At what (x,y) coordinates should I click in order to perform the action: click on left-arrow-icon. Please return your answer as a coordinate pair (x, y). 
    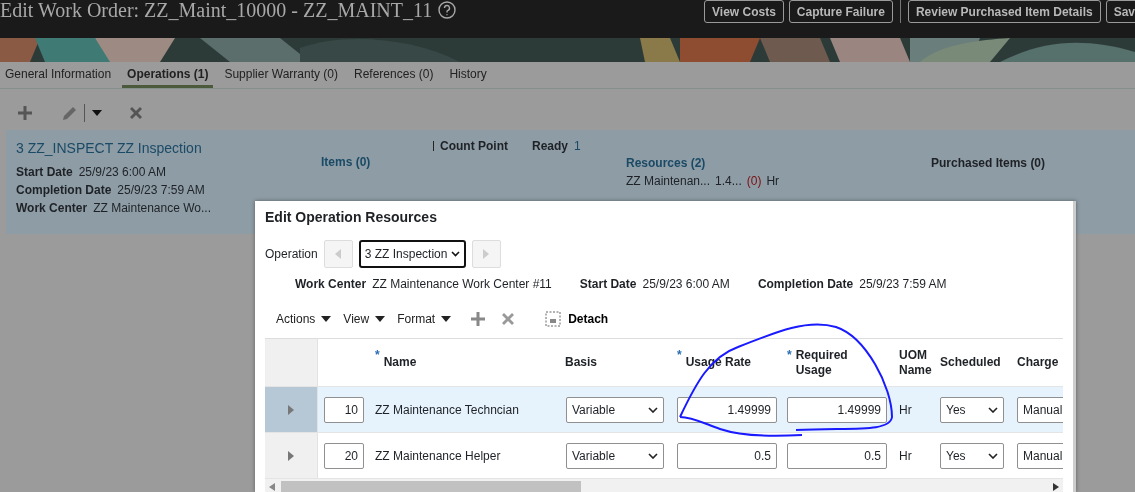
    Looking at the image, I should click on (338, 254).